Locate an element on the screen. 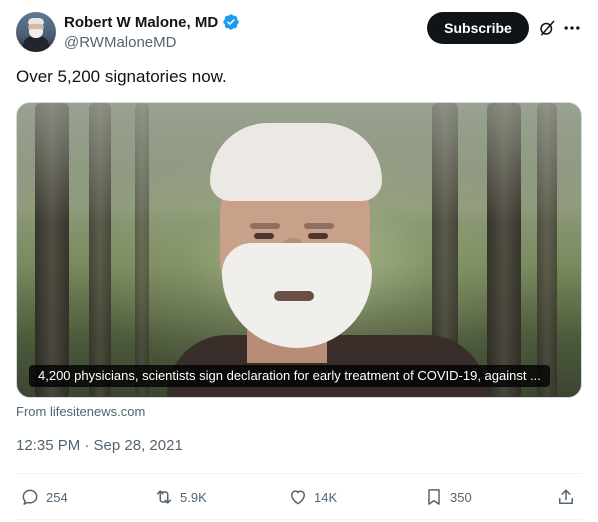 This screenshot has width=598, height=522. avatar is located at coordinates (36, 32).